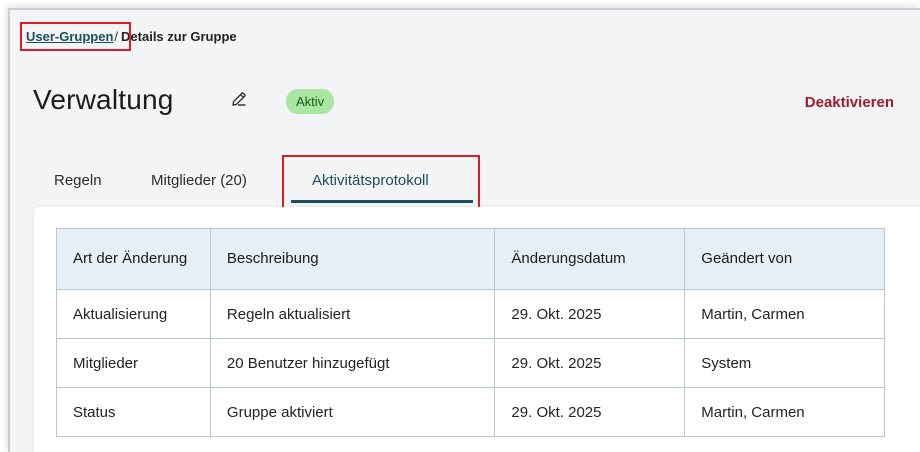  What do you see at coordinates (849, 102) in the screenshot?
I see `deactivate-button: Deaktivieren` at bounding box center [849, 102].